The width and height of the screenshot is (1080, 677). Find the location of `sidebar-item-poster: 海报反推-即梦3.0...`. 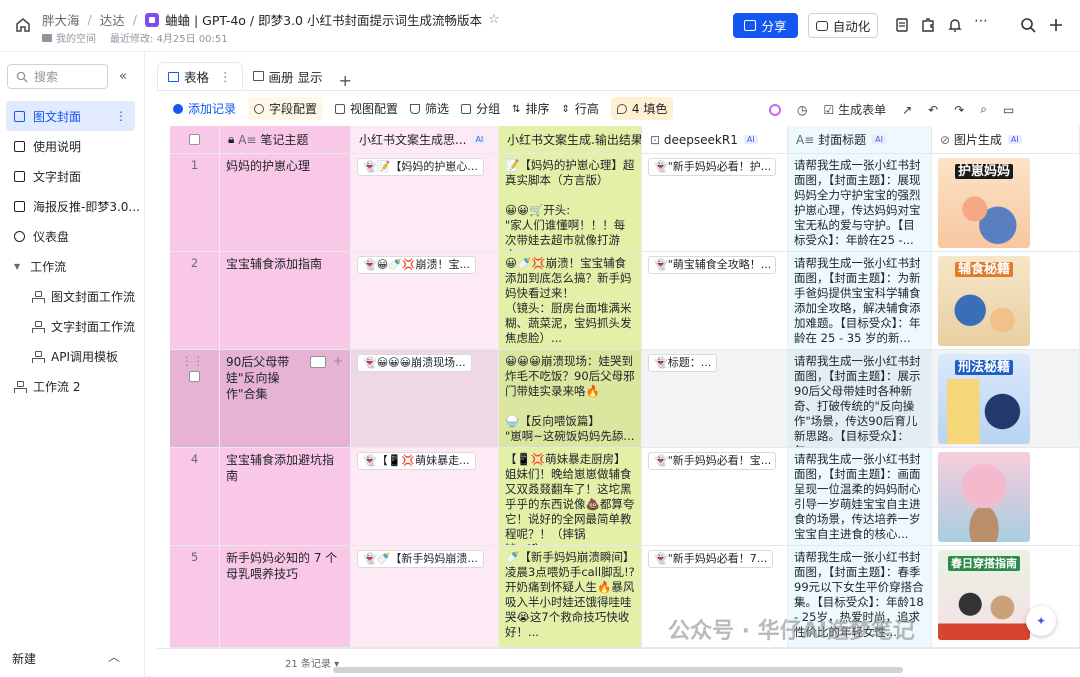

sidebar-item-poster: 海报反推-即梦3.0... is located at coordinates (72, 206).